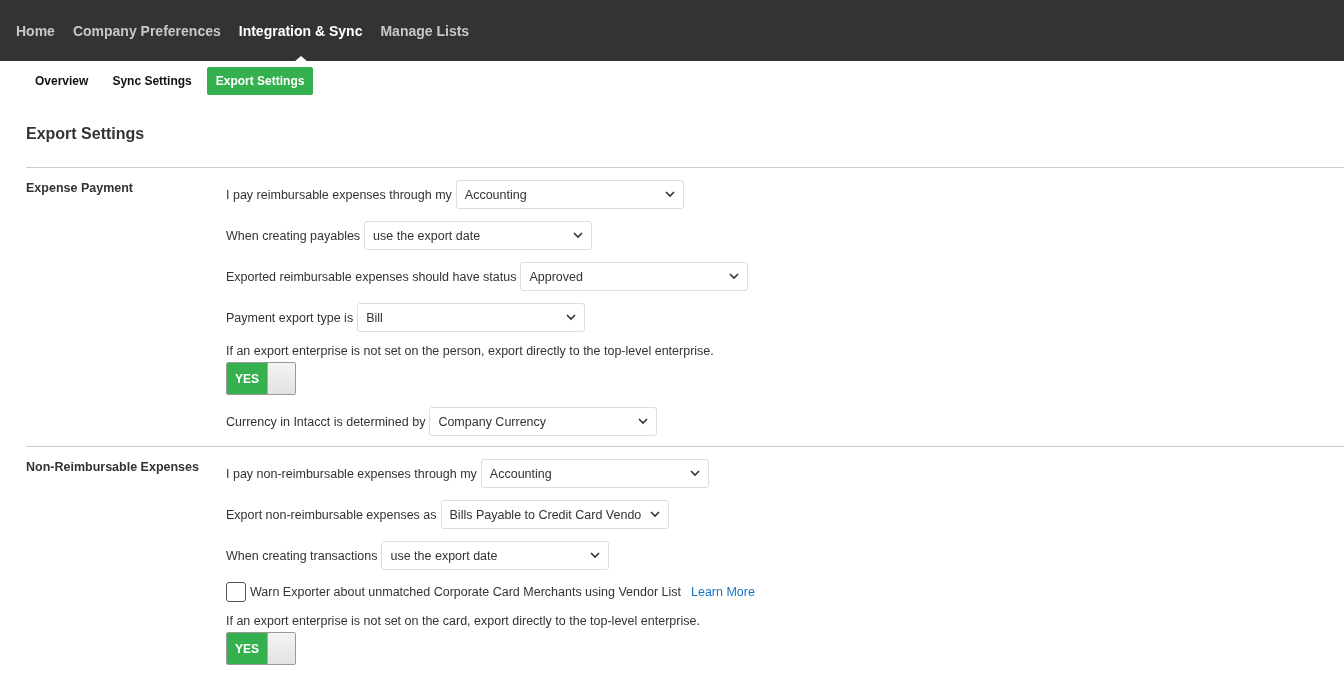  Describe the element at coordinates (351, 473) in the screenshot. I see `field-label: I pay non-reimbursable expenses through my` at that location.